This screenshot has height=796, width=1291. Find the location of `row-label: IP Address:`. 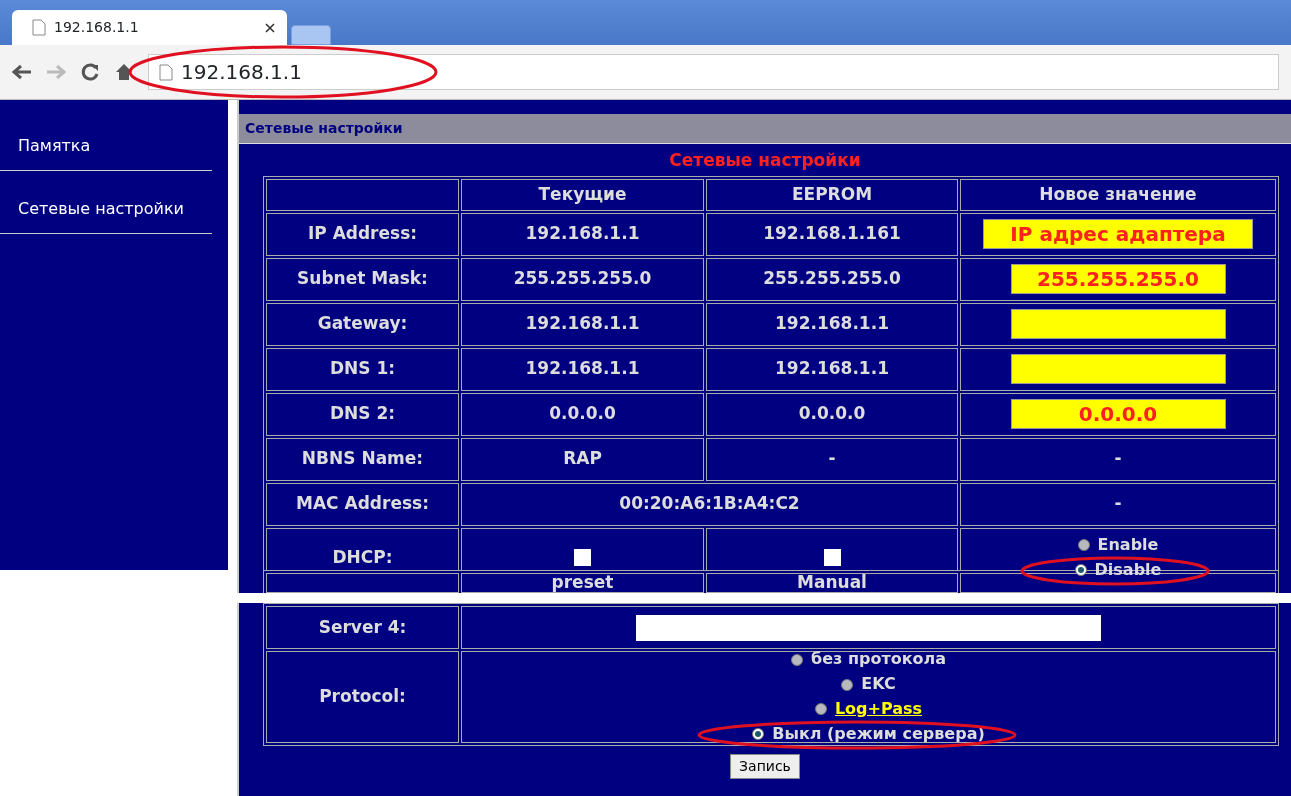

row-label: IP Address: is located at coordinates (362, 234).